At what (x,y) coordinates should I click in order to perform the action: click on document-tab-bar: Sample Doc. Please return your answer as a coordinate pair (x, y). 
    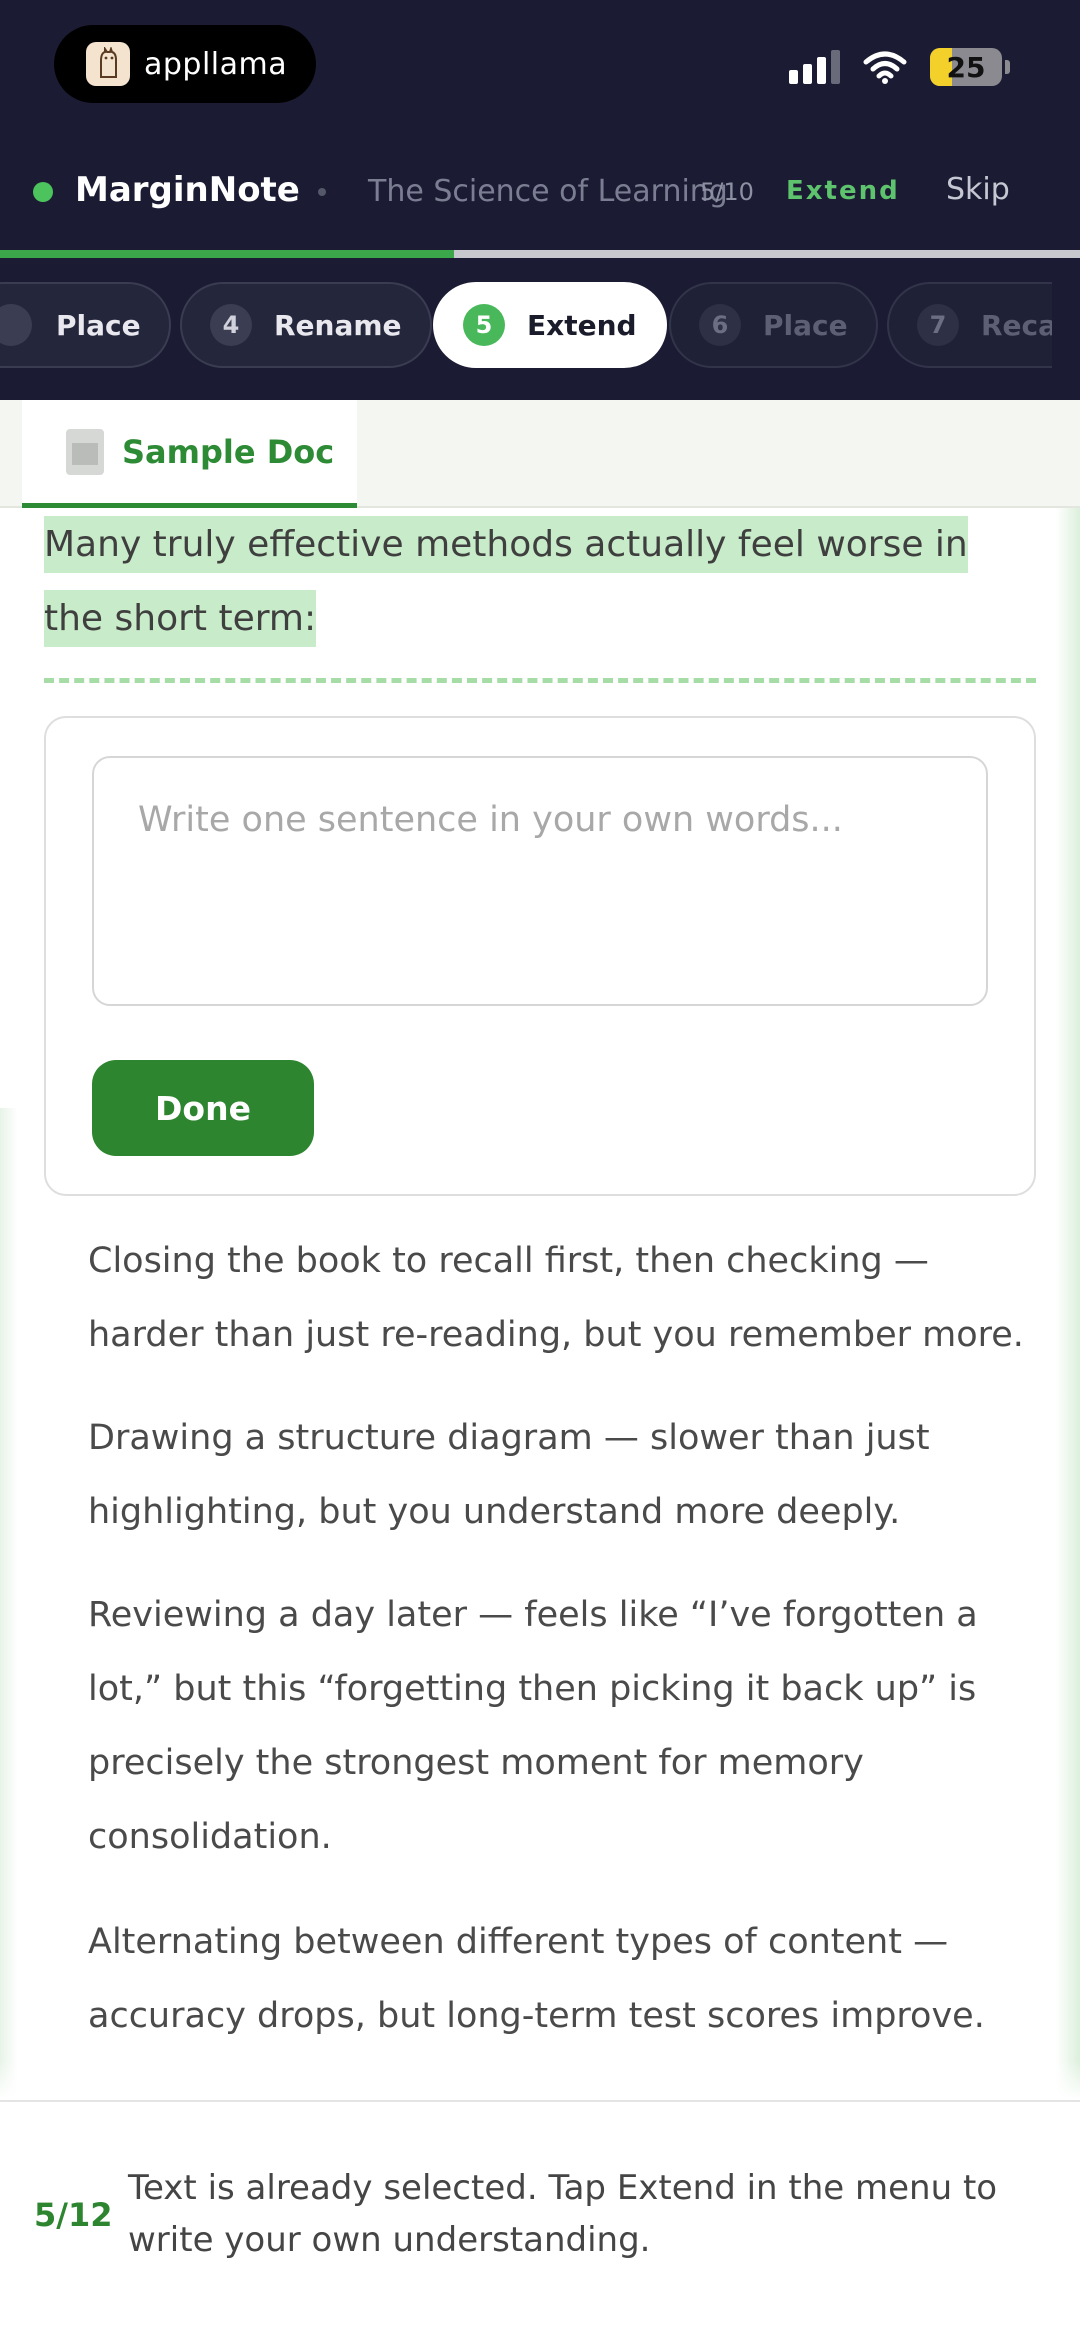
    Looking at the image, I should click on (540, 454).